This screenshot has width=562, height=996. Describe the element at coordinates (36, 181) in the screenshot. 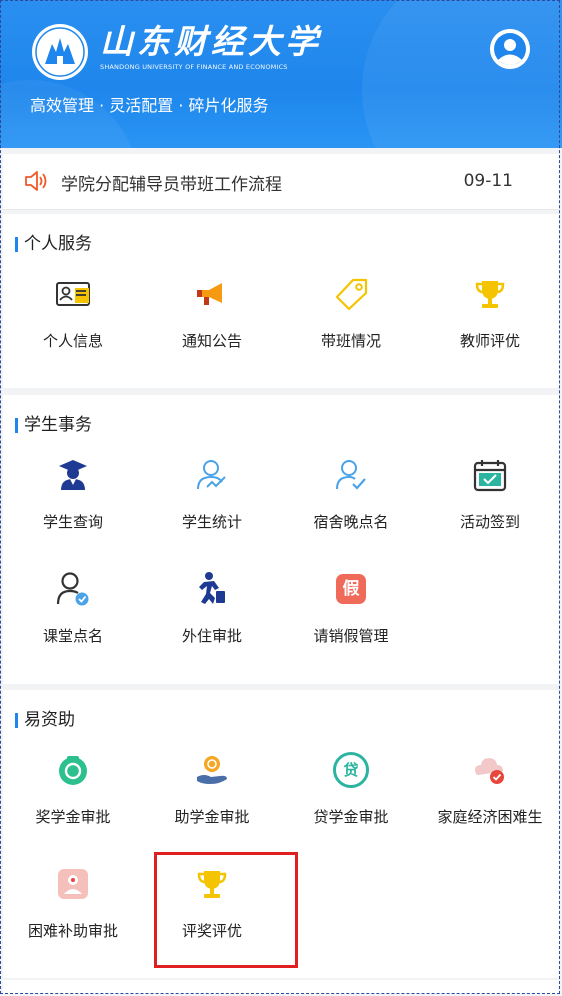

I see `speaker-icon` at that location.